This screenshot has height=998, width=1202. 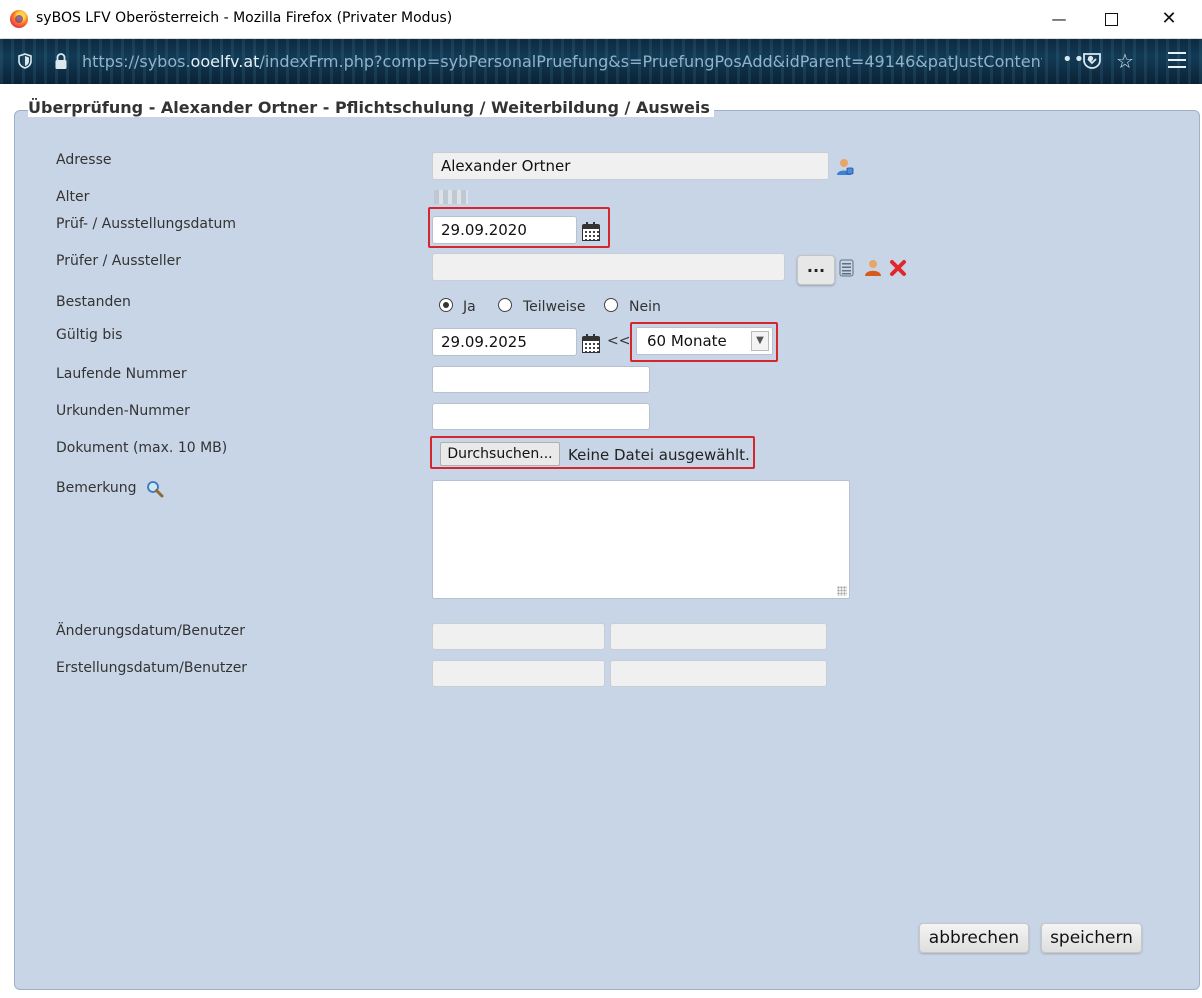 What do you see at coordinates (25, 61) in the screenshot?
I see `tracking-shield-icon` at bounding box center [25, 61].